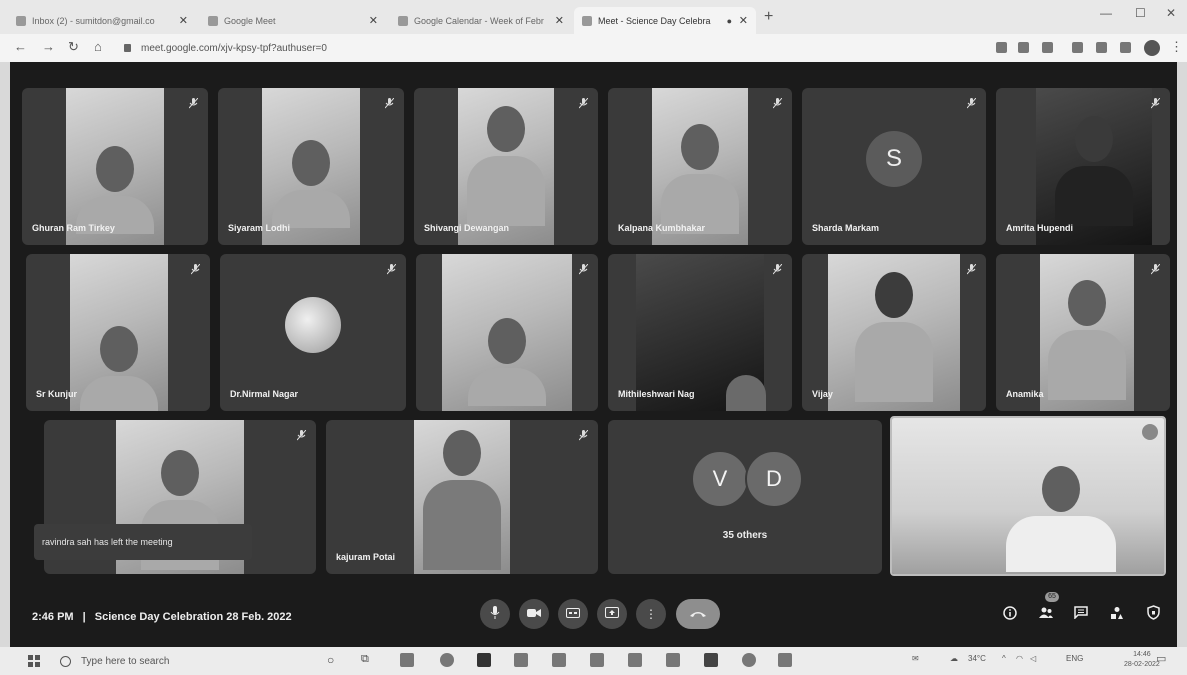 The width and height of the screenshot is (1187, 675). I want to click on participant-tile, so click(507, 332).